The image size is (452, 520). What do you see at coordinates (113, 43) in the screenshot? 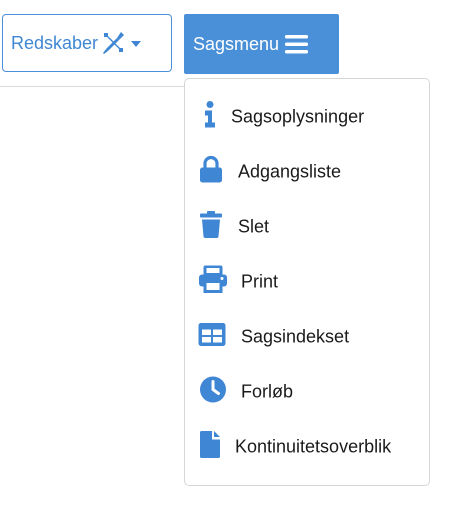
I see `tools-icon` at bounding box center [113, 43].